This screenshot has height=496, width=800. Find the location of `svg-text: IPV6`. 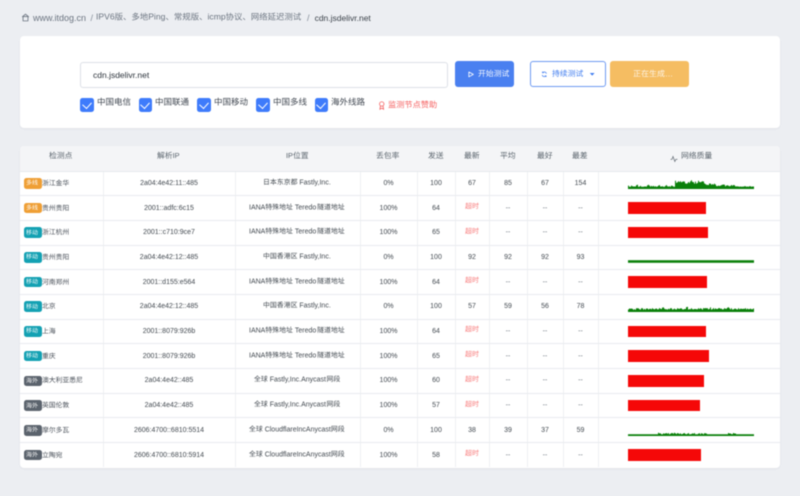

svg-text: IPV6 is located at coordinates (105, 17).